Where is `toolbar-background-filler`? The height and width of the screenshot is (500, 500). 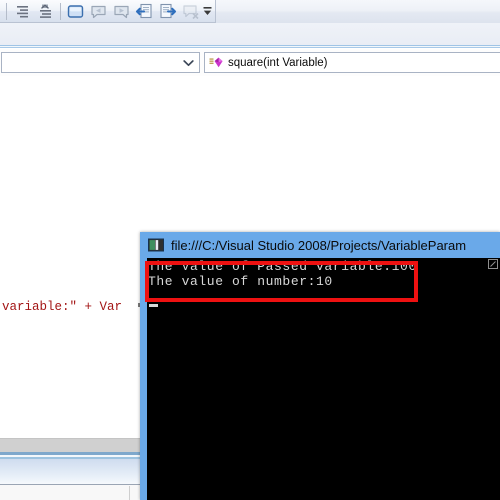 toolbar-background-filler is located at coordinates (250, 34).